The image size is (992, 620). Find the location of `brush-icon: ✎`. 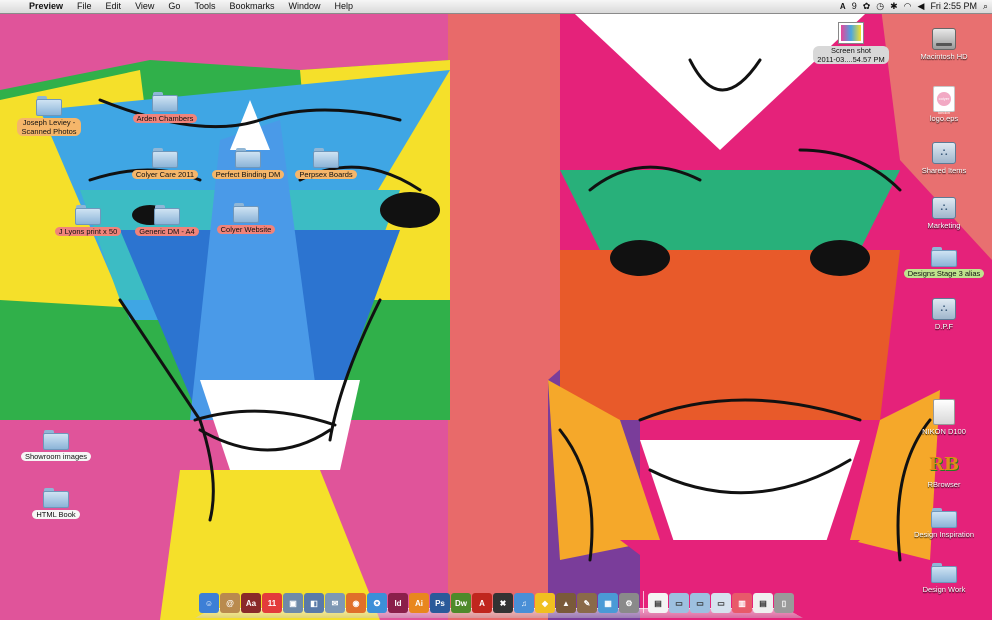

brush-icon: ✎ is located at coordinates (587, 603).